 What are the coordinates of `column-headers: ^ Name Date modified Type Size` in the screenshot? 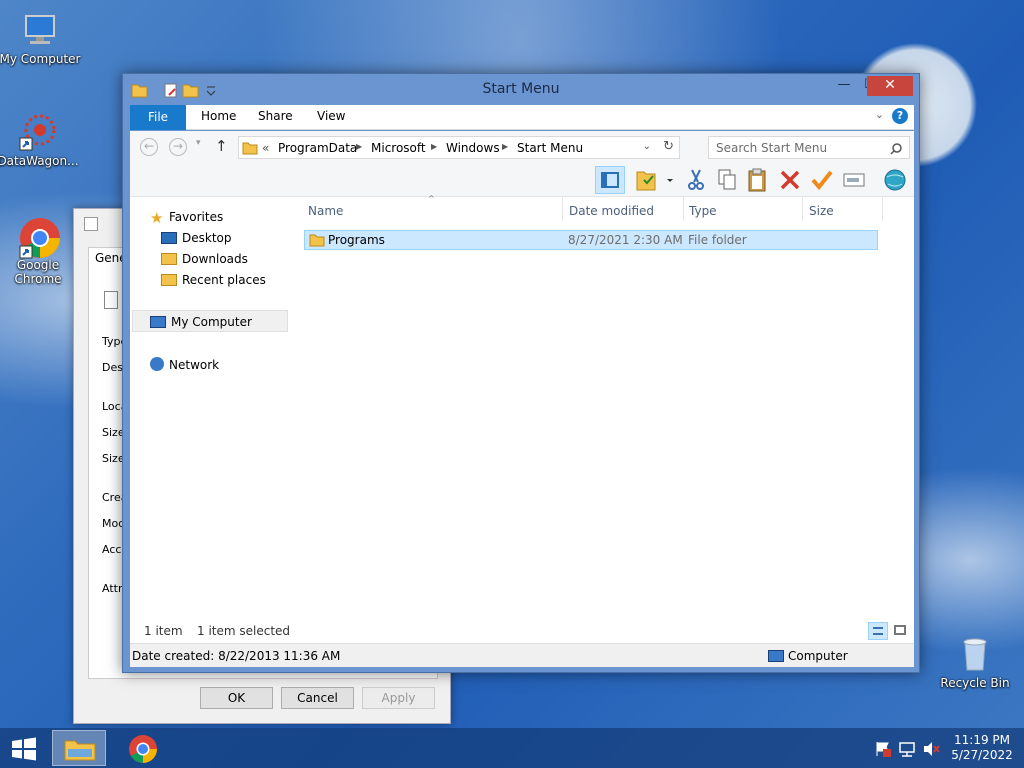 It's located at (593, 207).